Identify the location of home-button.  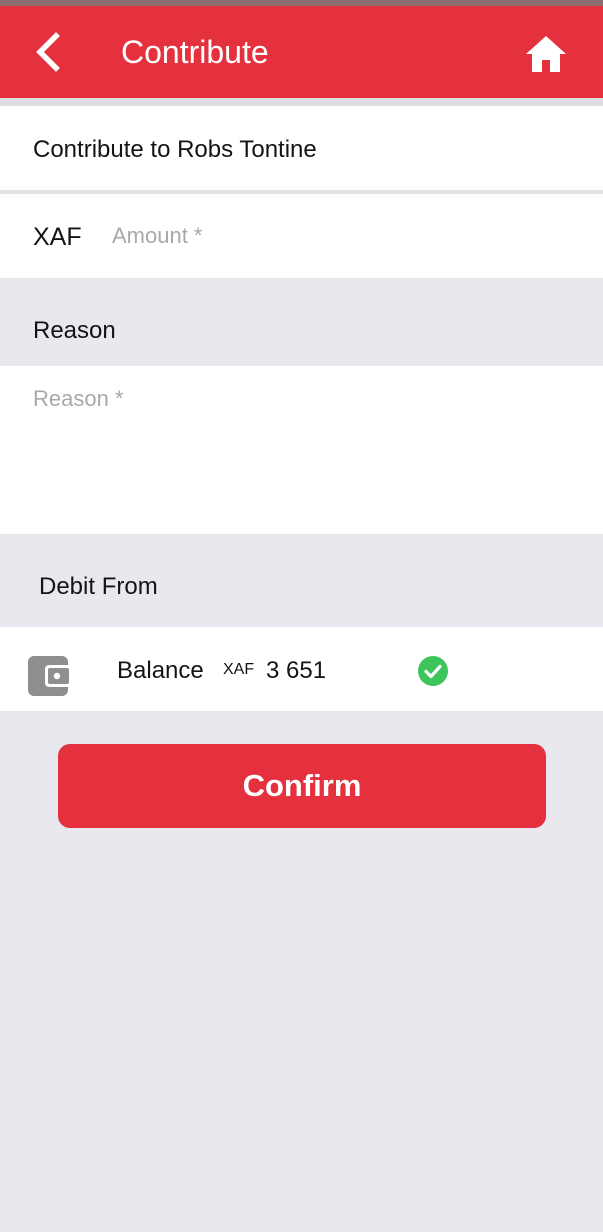
(546, 54).